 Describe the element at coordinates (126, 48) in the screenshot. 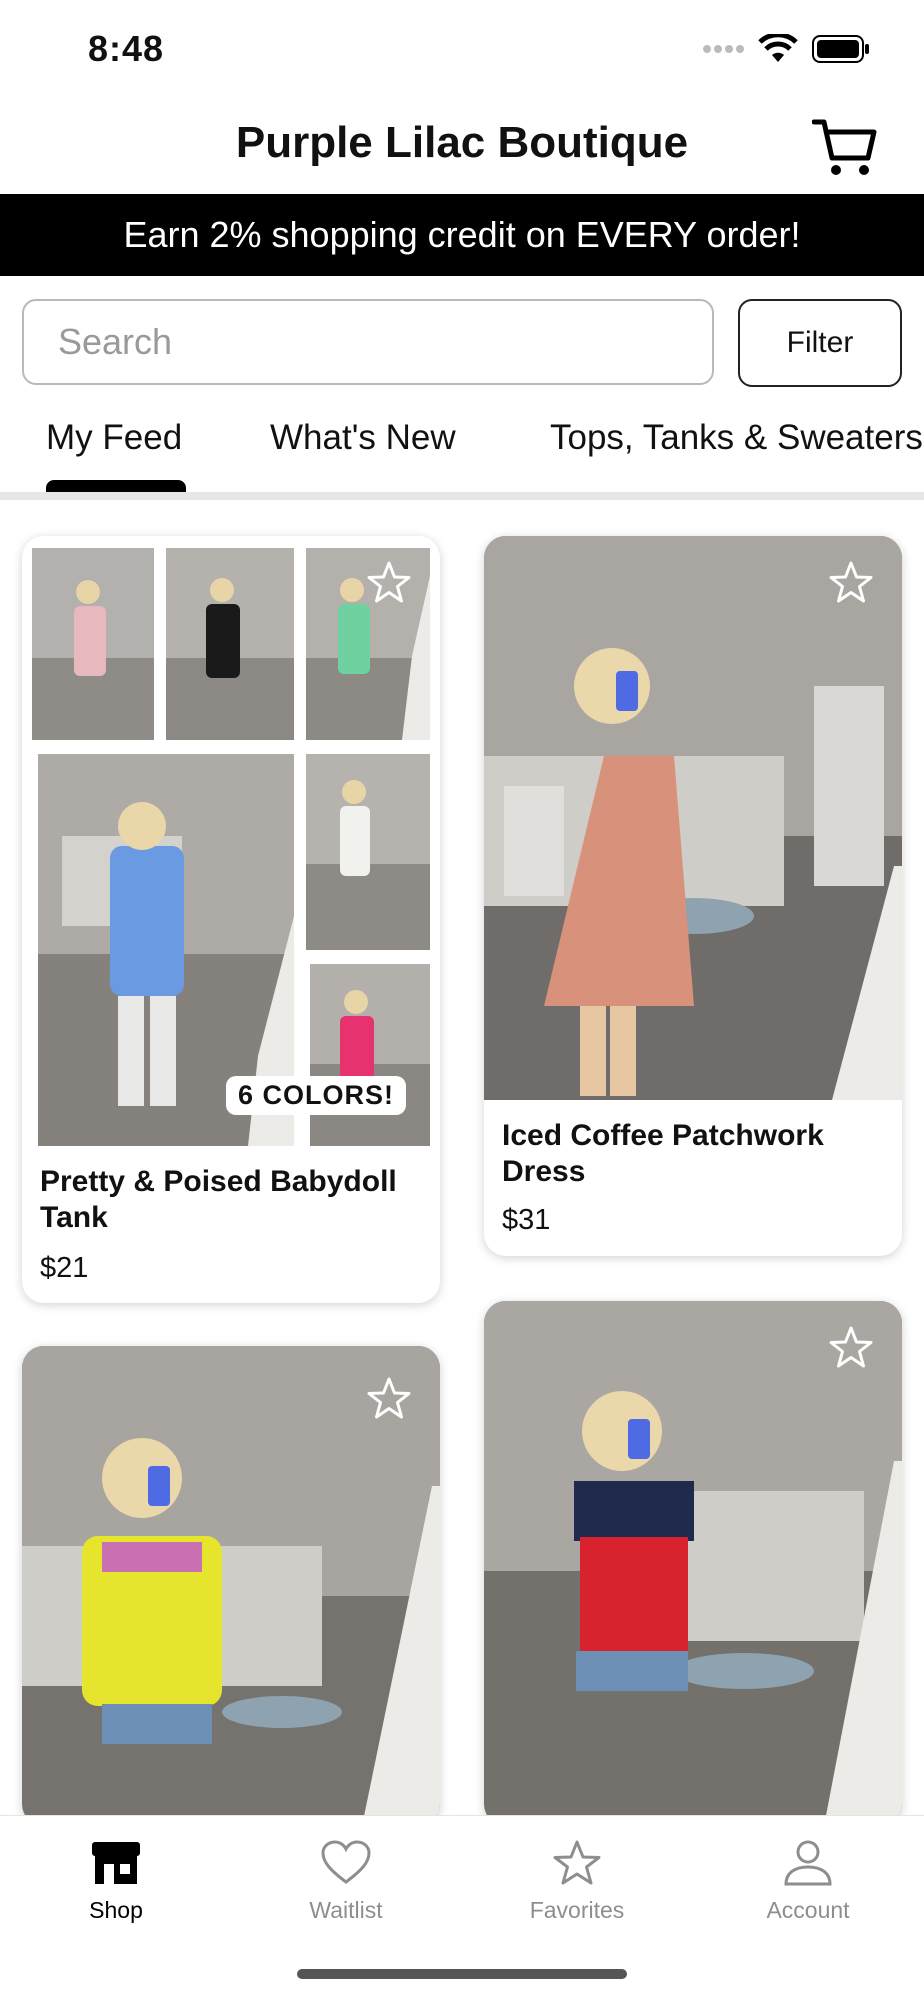

I see `status-time: 8:48` at that location.